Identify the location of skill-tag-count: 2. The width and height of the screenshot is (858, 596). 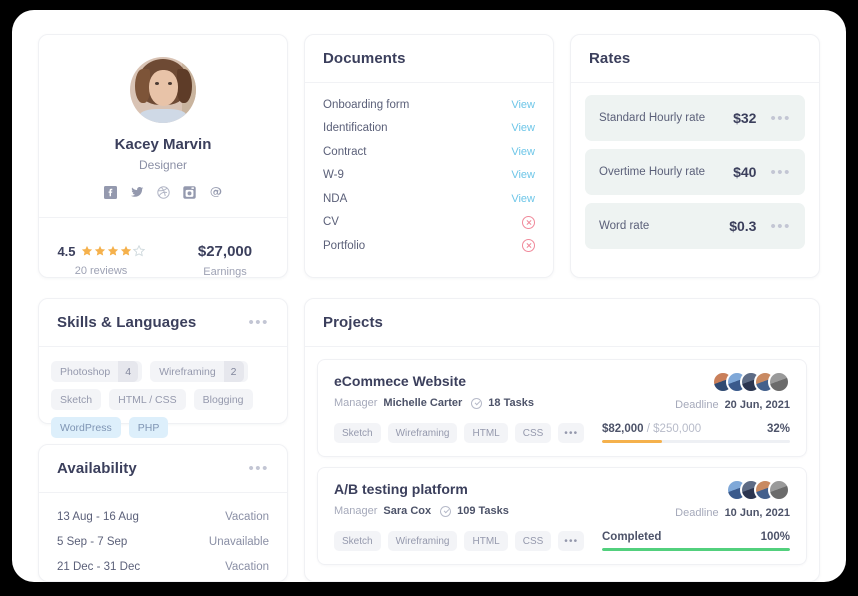
(233, 371).